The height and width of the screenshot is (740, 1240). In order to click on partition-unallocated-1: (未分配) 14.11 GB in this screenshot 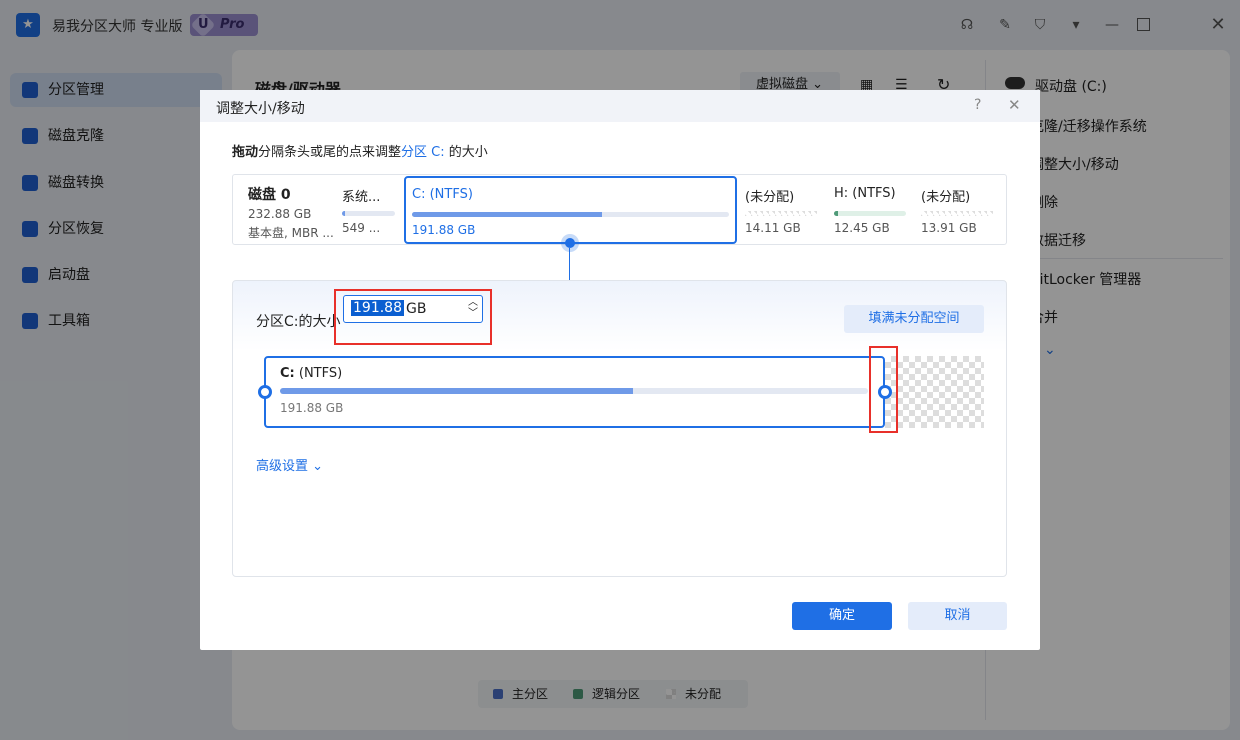, I will do `click(781, 209)`.